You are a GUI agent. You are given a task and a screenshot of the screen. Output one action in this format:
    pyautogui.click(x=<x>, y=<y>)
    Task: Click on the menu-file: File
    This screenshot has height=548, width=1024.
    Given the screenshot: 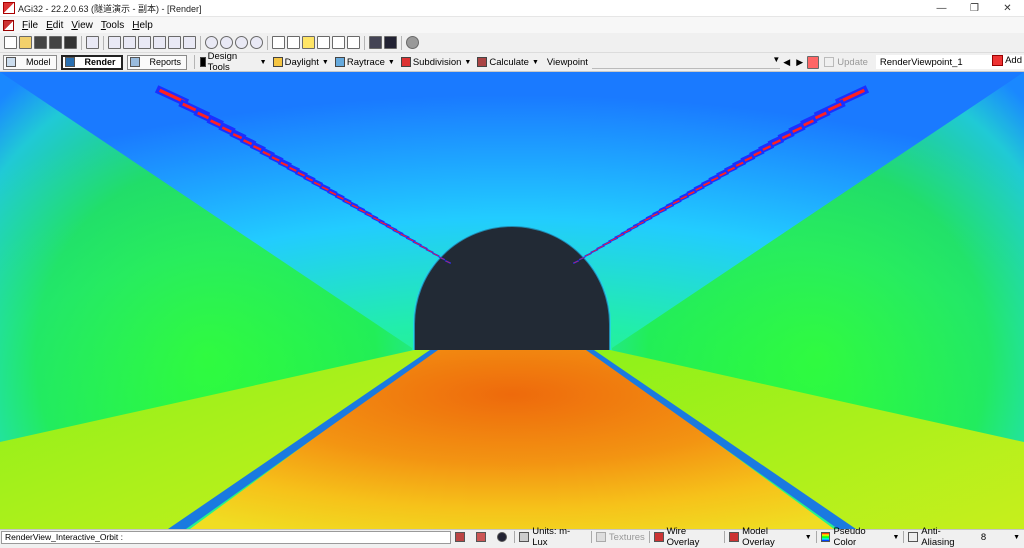 What is the action you would take?
    pyautogui.click(x=30, y=25)
    